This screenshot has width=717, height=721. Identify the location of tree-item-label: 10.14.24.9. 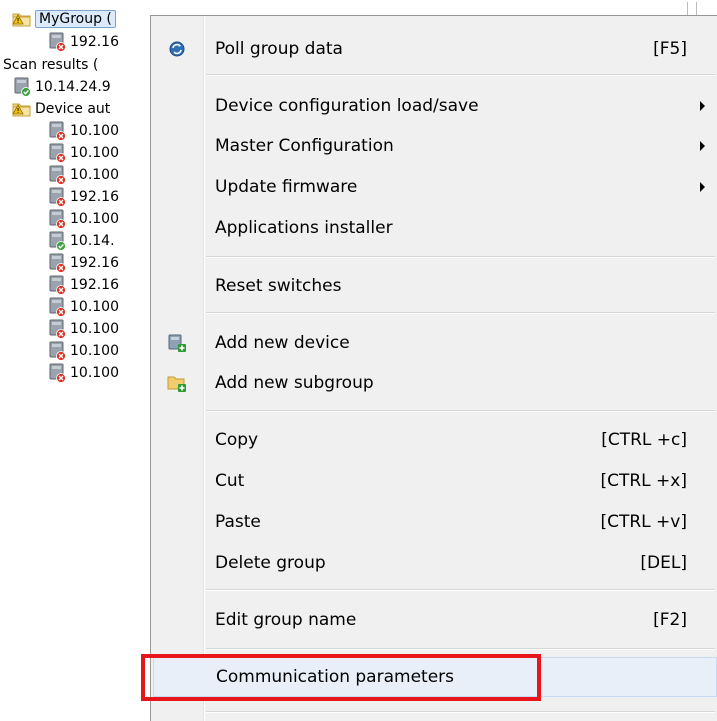
(73, 87).